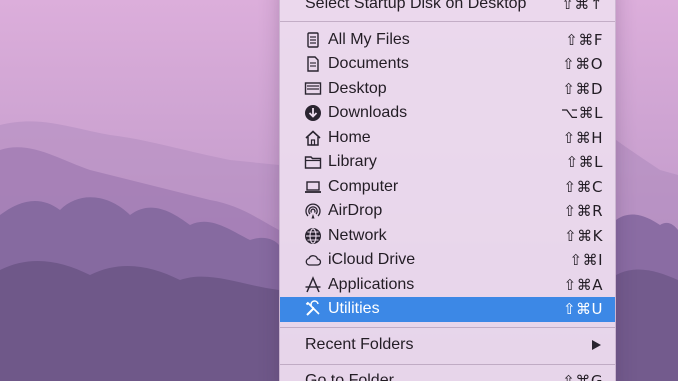 The height and width of the screenshot is (381, 678). Describe the element at coordinates (313, 89) in the screenshot. I see `desktop-icon` at that location.